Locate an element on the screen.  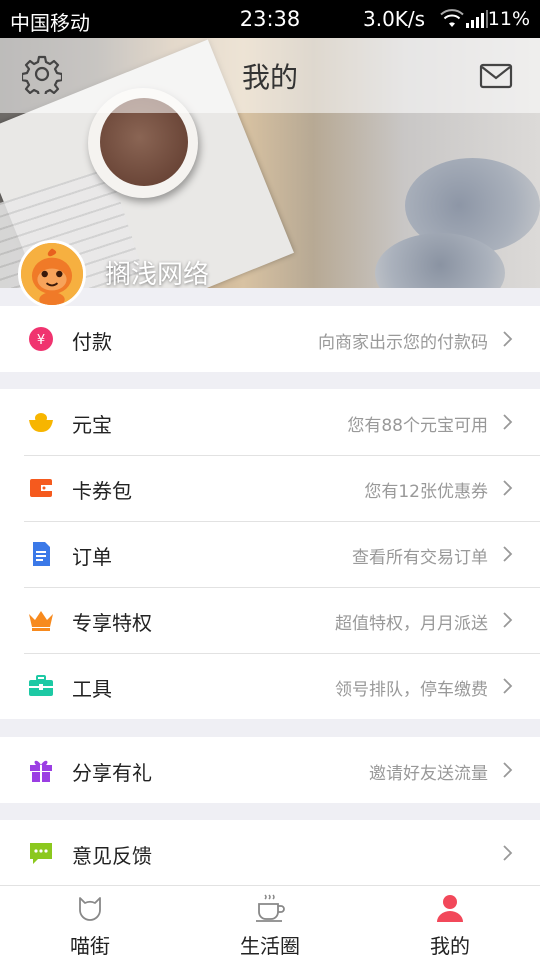
menu-item-tools: 工具 领号排队，停车缴费 is located at coordinates (270, 686).